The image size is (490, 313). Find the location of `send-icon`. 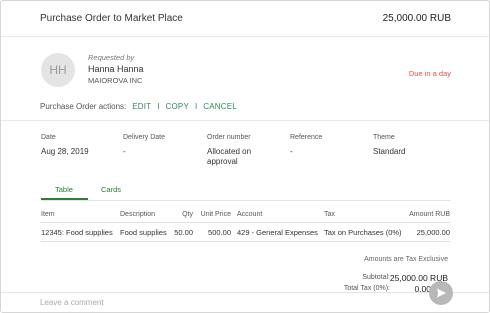

send-icon is located at coordinates (441, 293).